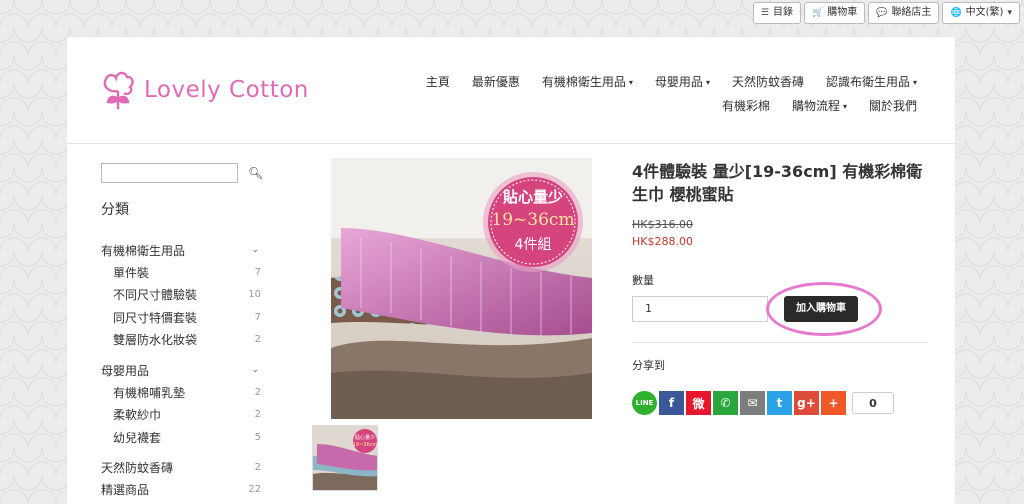 Image resolution: width=1024 pixels, height=504 pixels. I want to click on category-item: 有機棉哺乳墊 2, so click(181, 392).